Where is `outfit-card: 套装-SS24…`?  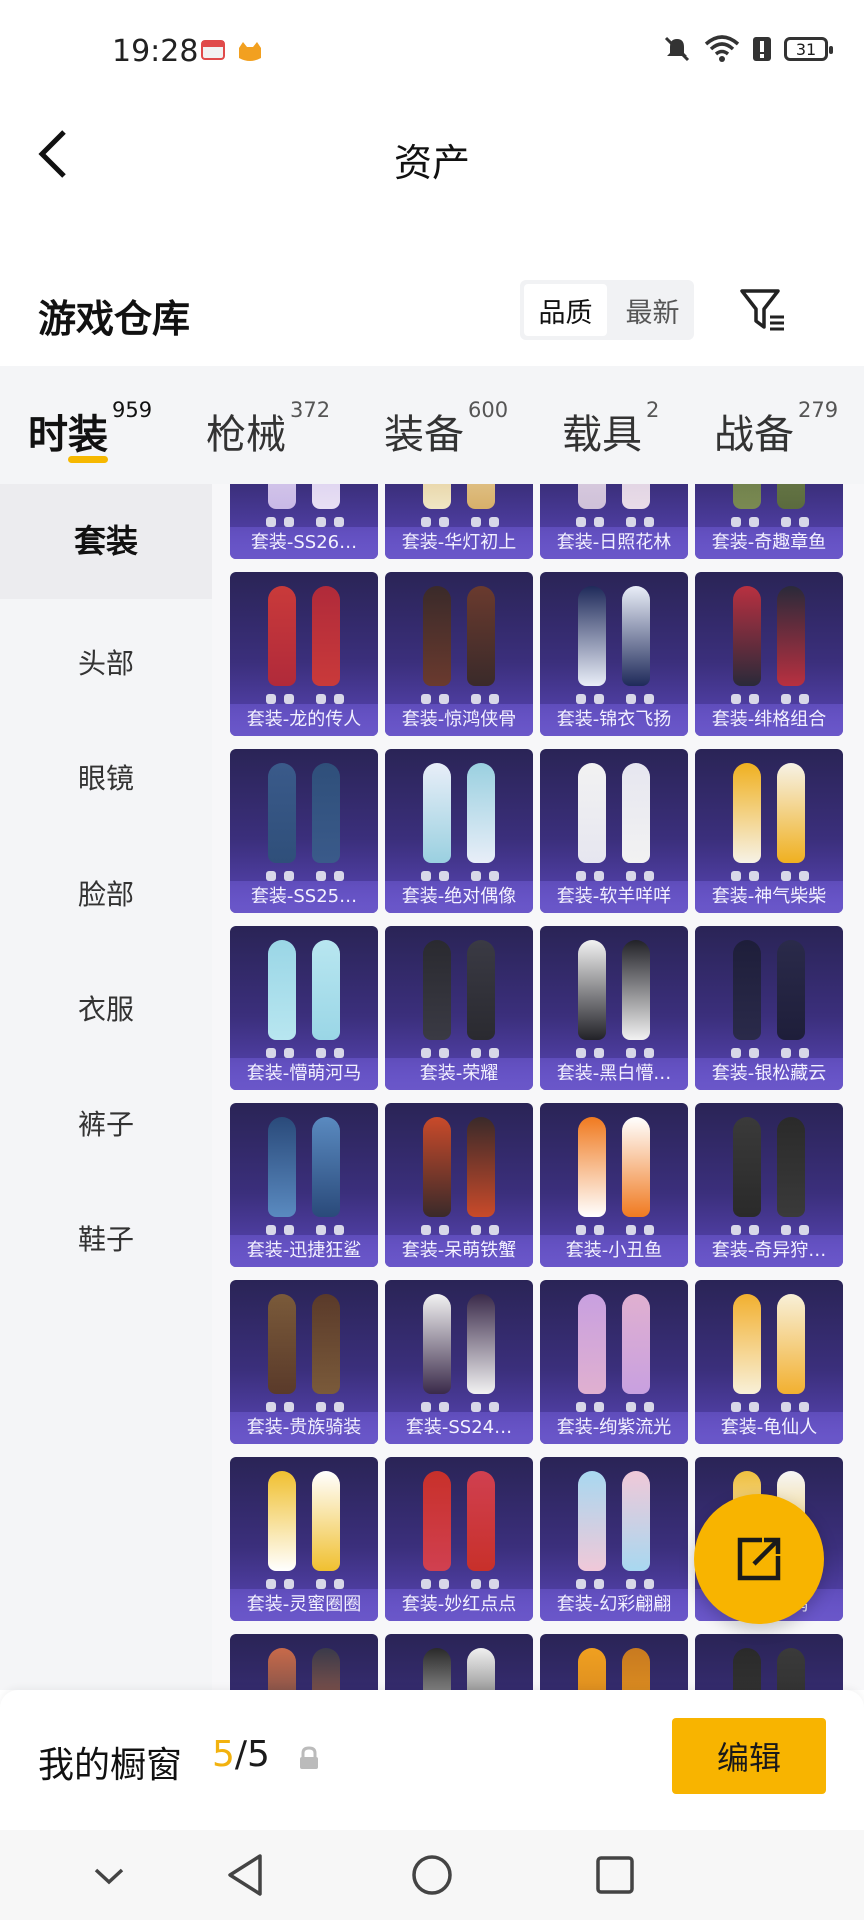
outfit-card: 套装-SS24… is located at coordinates (459, 1362).